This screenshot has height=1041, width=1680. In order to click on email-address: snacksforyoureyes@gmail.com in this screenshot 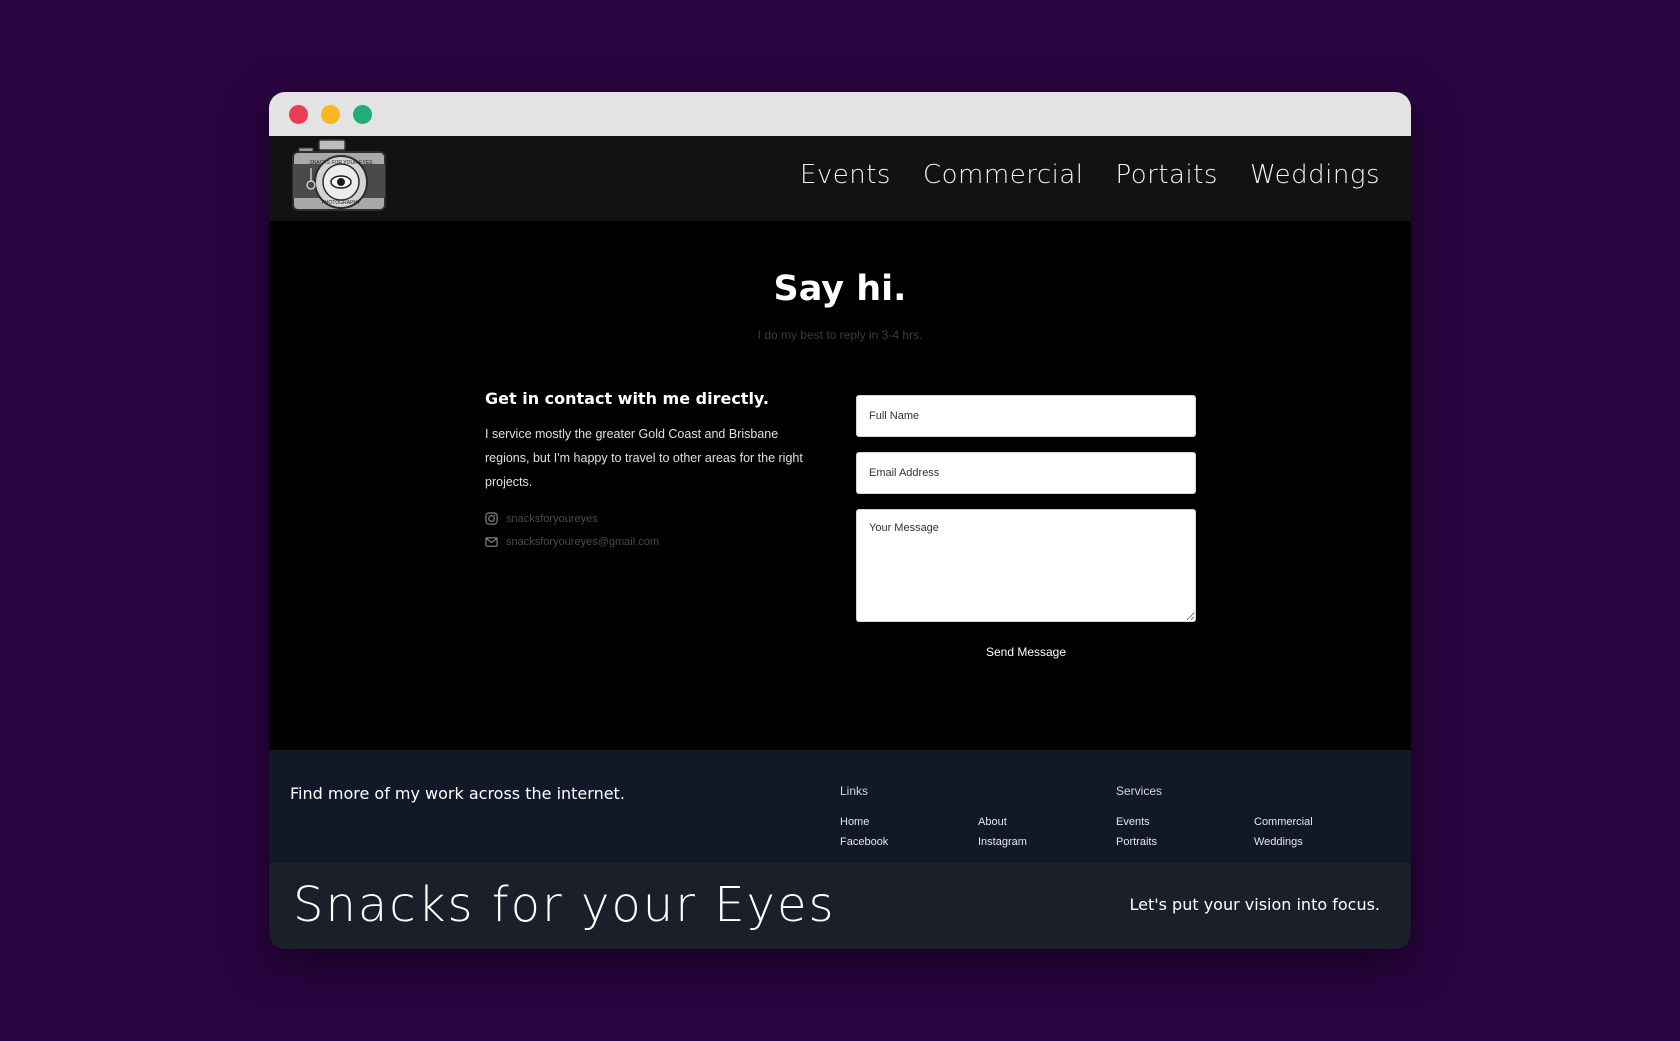, I will do `click(582, 542)`.